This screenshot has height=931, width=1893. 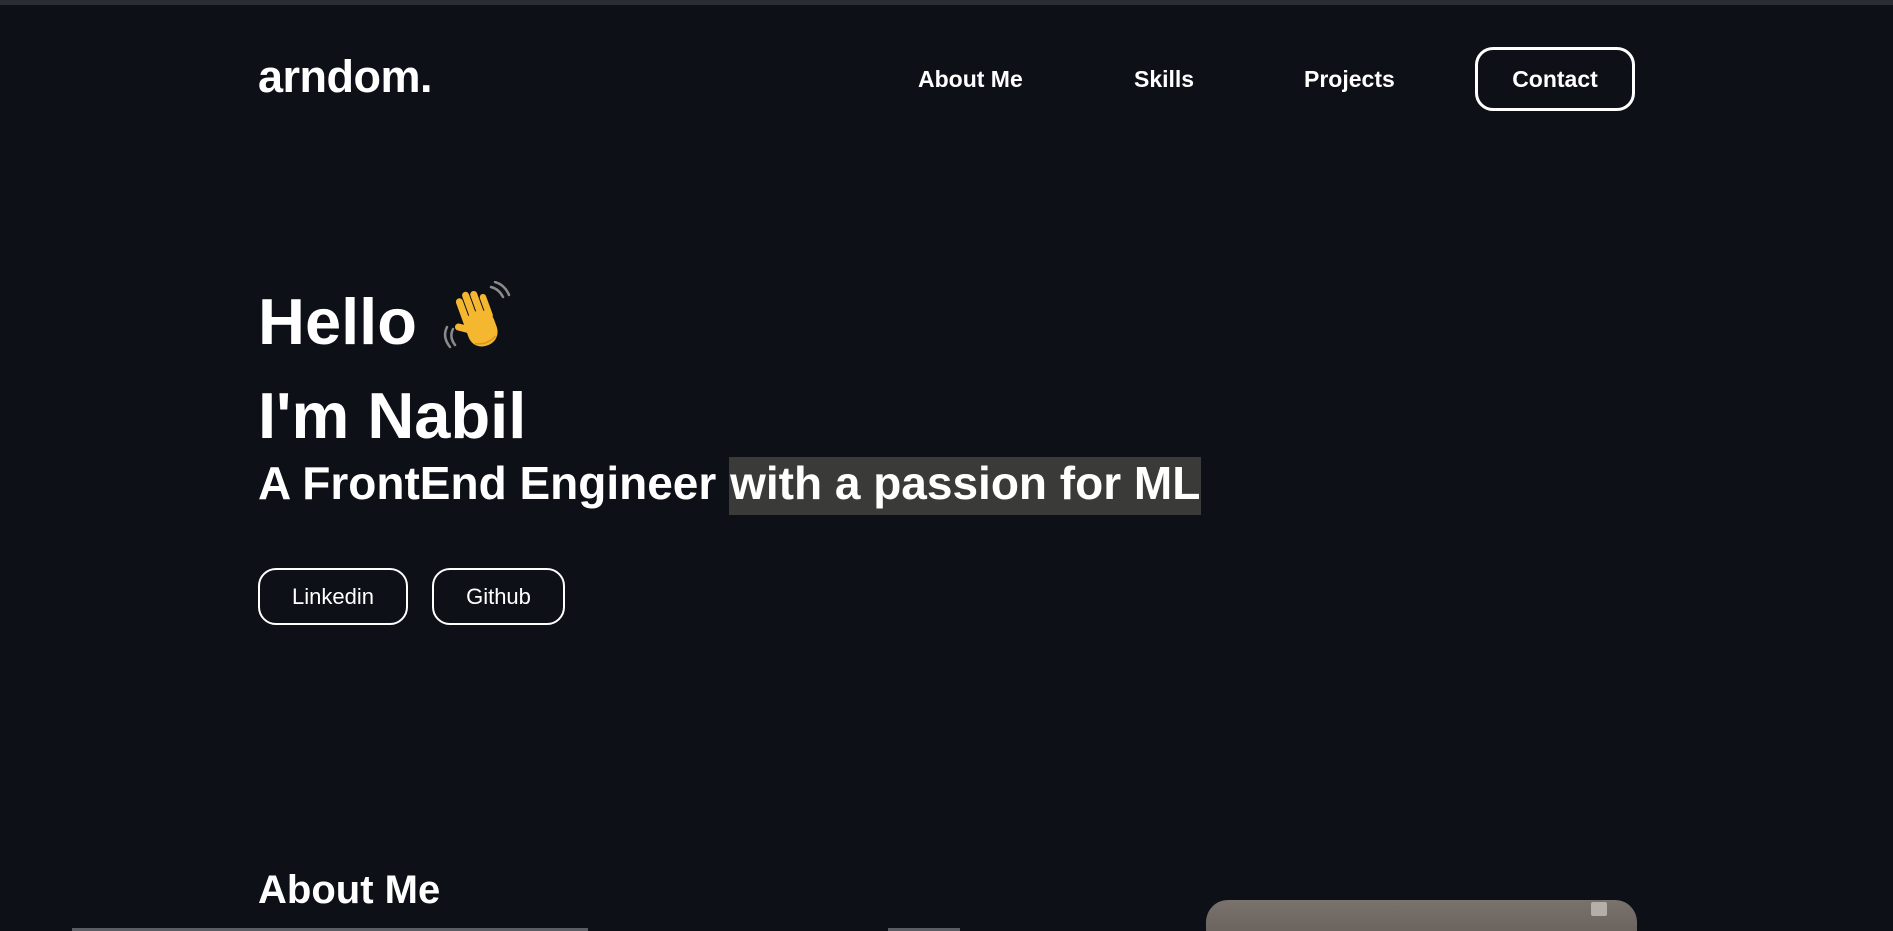 I want to click on linkedin-button: Linkedin, so click(x=333, y=596).